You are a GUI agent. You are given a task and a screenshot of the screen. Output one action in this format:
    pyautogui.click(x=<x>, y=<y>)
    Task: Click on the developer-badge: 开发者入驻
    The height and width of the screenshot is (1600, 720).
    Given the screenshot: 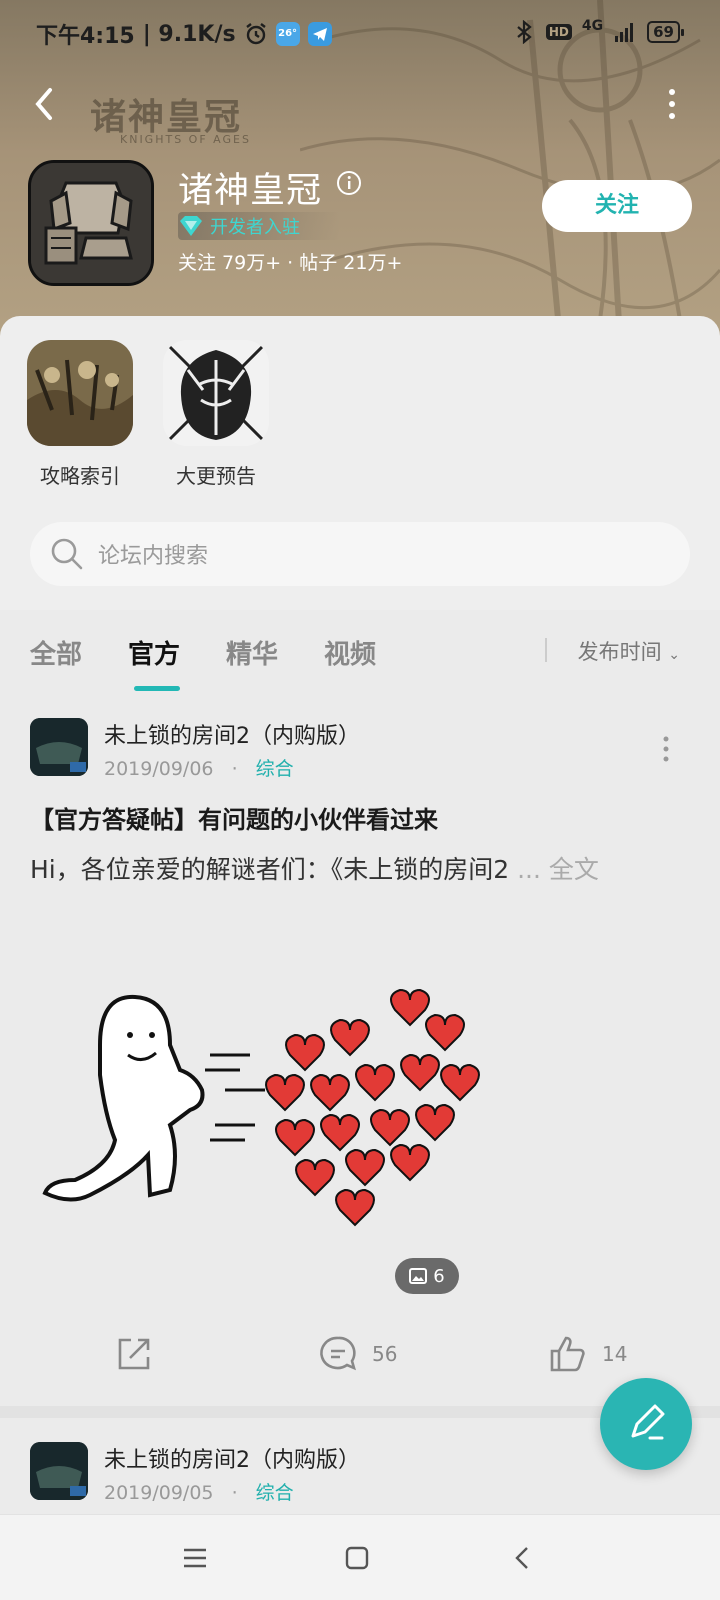 What is the action you would take?
    pyautogui.click(x=259, y=226)
    